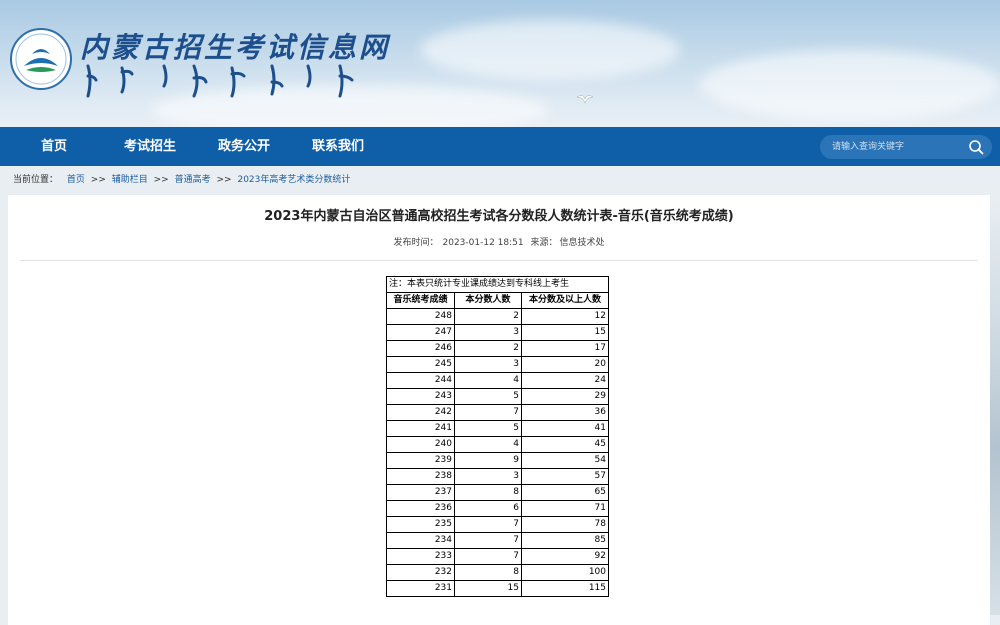 The image size is (1000, 625). Describe the element at coordinates (488, 460) in the screenshot. I see `cell-count: 9` at that location.